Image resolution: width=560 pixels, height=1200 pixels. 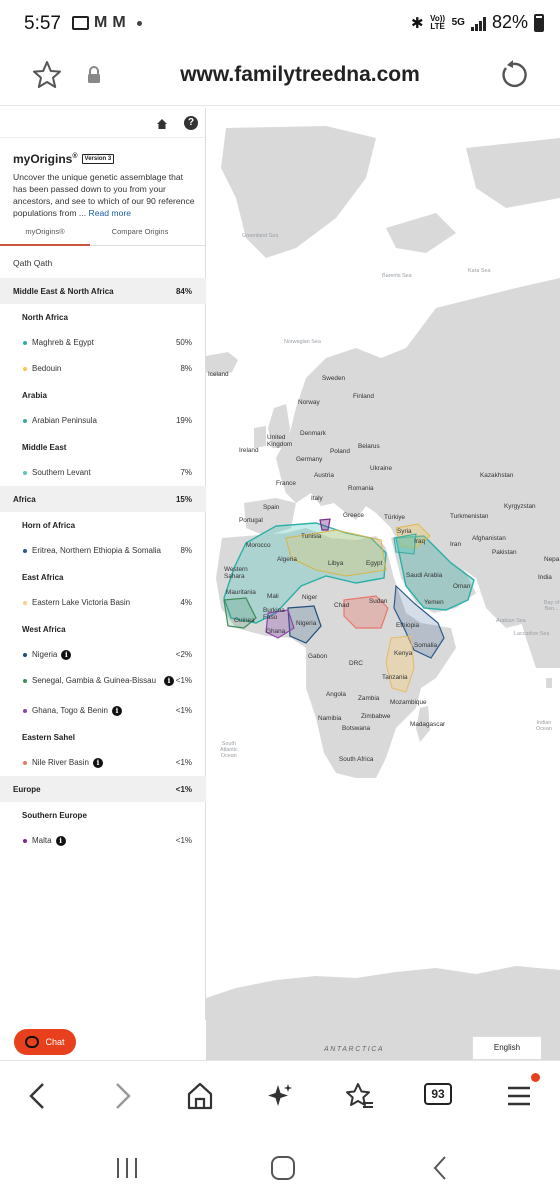 What do you see at coordinates (519, 1096) in the screenshot?
I see `menu-icon` at bounding box center [519, 1096].